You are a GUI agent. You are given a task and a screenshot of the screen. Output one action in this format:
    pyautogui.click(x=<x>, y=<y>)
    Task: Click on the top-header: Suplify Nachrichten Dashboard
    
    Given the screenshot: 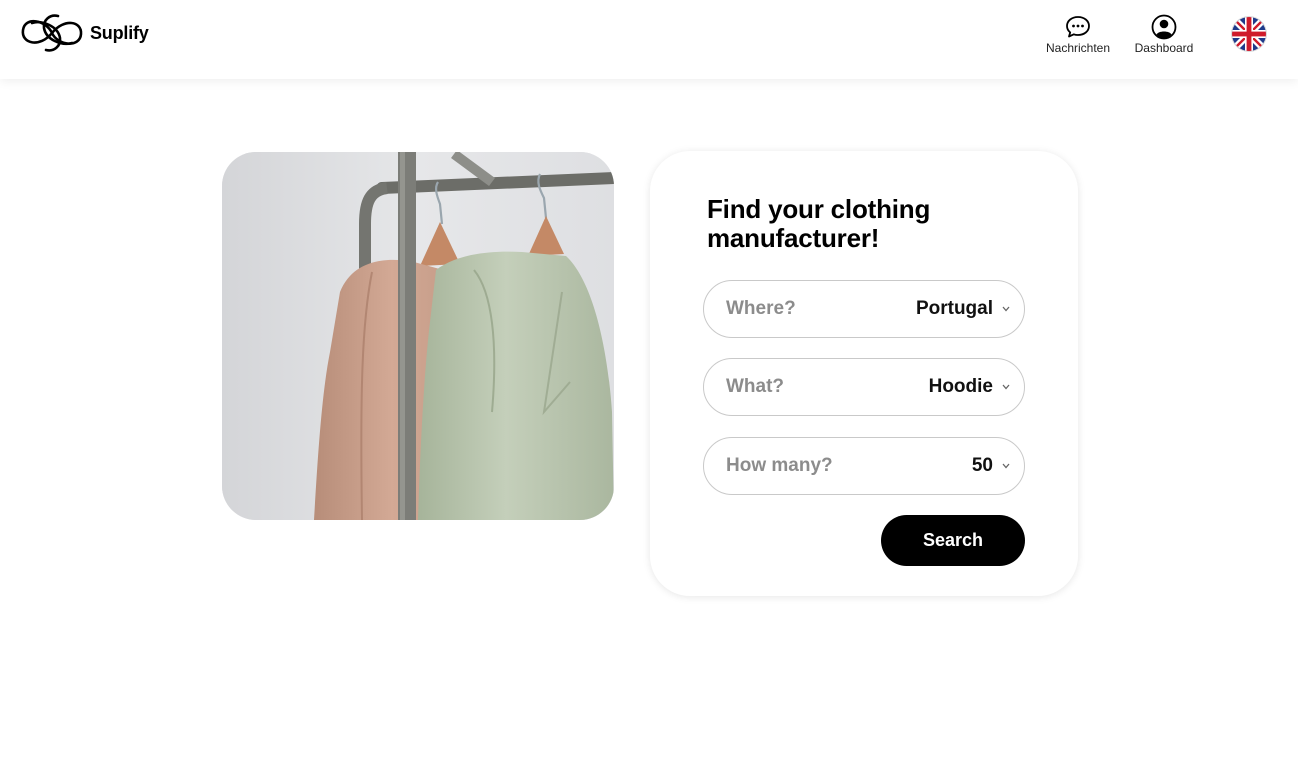 What is the action you would take?
    pyautogui.click(x=649, y=39)
    